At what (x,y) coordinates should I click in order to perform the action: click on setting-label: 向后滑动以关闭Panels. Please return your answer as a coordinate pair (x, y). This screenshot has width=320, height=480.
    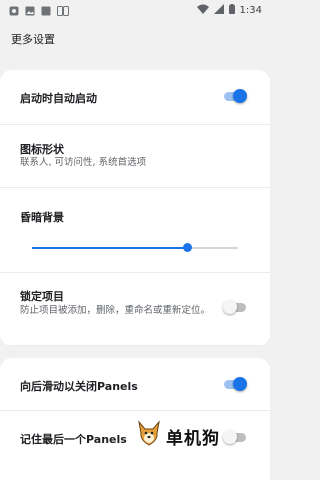
    Looking at the image, I should click on (79, 386).